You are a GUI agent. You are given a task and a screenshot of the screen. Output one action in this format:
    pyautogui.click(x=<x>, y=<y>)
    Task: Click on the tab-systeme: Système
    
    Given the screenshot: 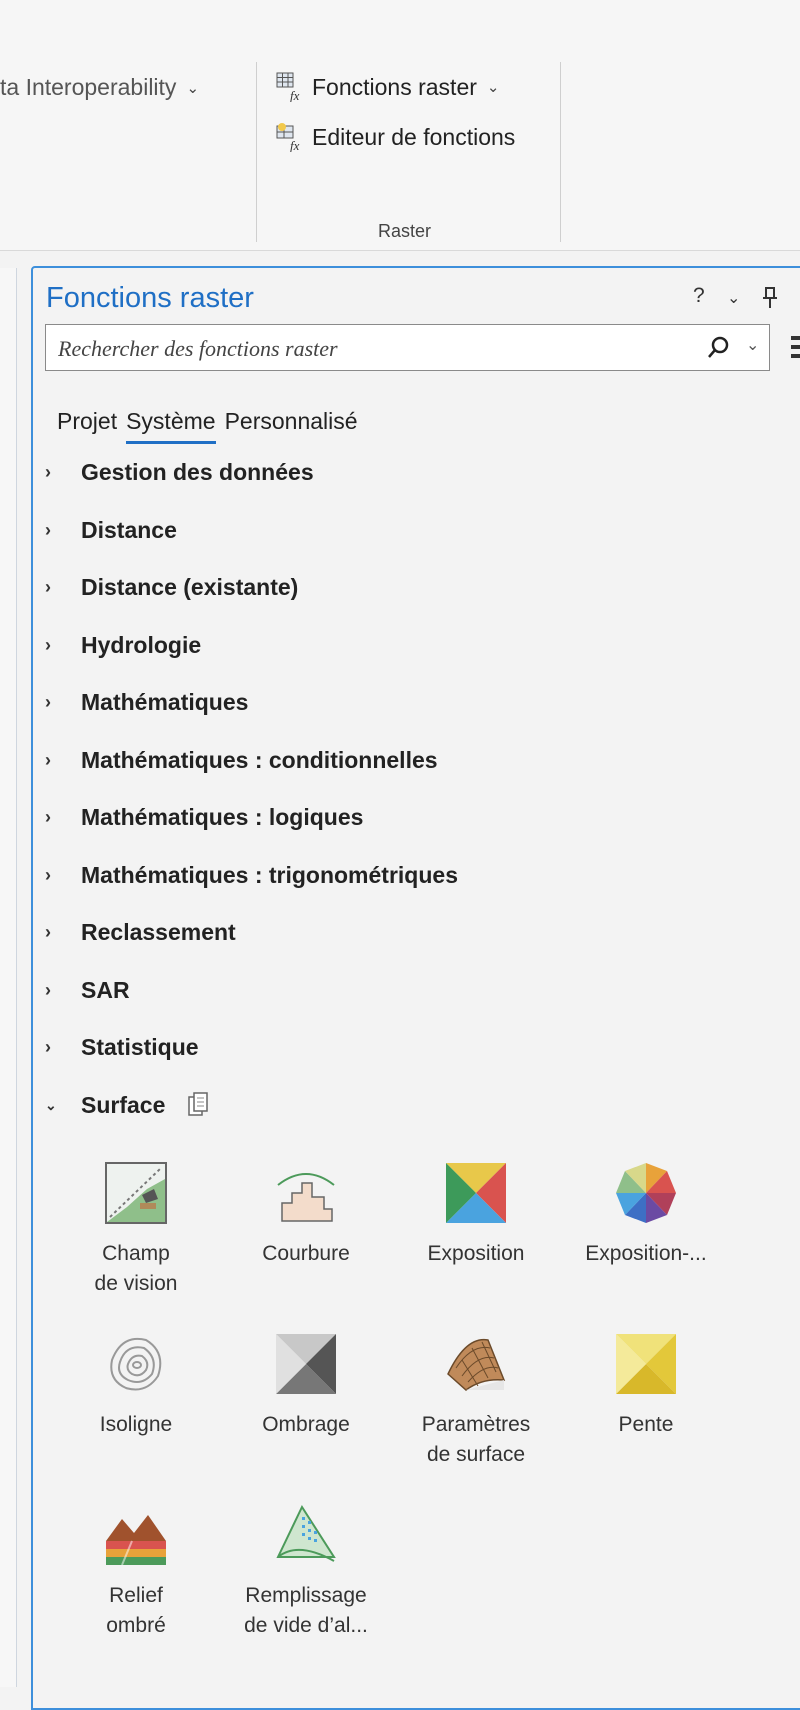 What is the action you would take?
    pyautogui.click(x=171, y=426)
    